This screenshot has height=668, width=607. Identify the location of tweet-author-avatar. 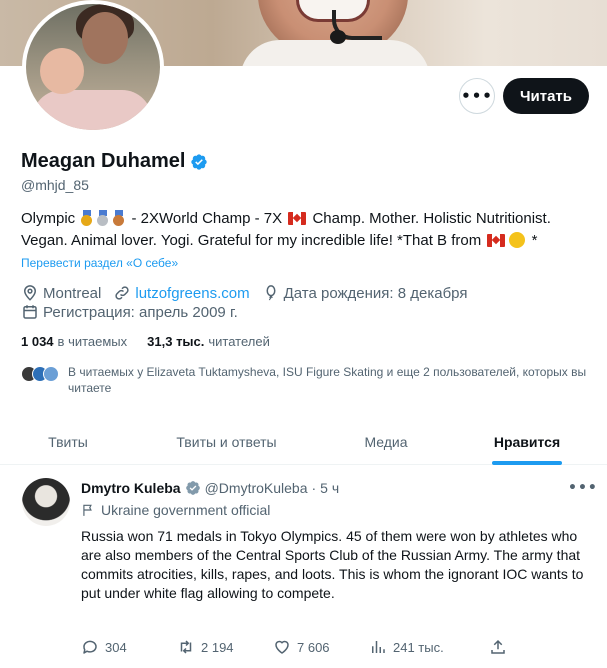
(46, 502).